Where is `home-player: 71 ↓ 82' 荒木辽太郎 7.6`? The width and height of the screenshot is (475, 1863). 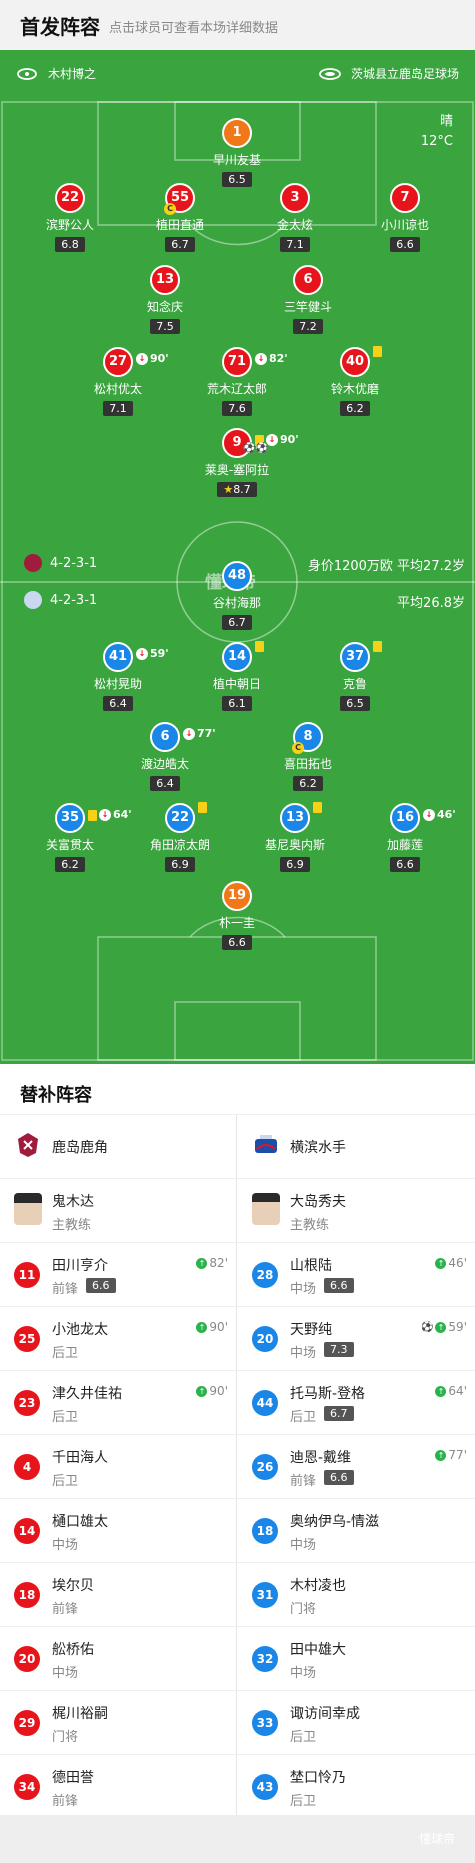
home-player: 71 ↓ 82' 荒木辽太郎 7.6 is located at coordinates (237, 381).